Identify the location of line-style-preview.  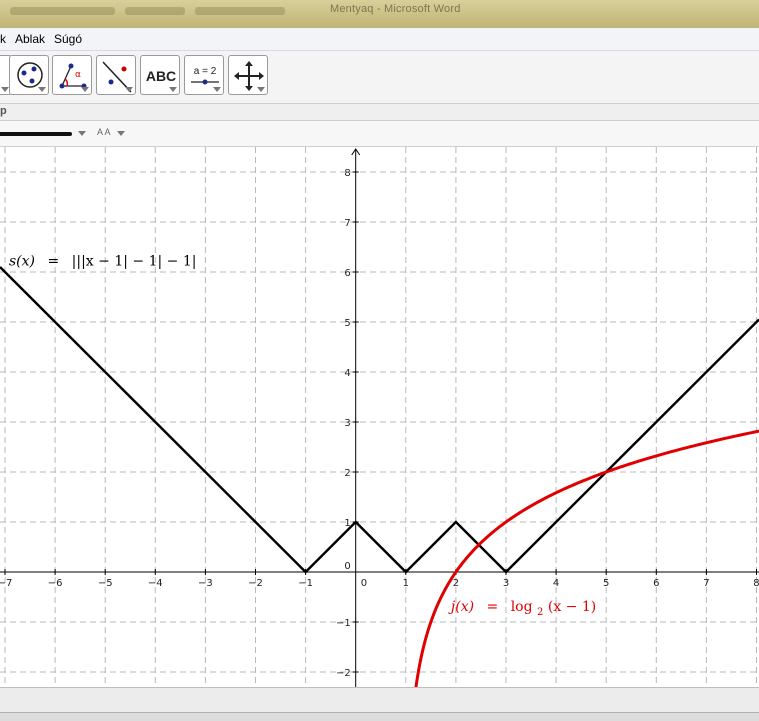
(36, 134).